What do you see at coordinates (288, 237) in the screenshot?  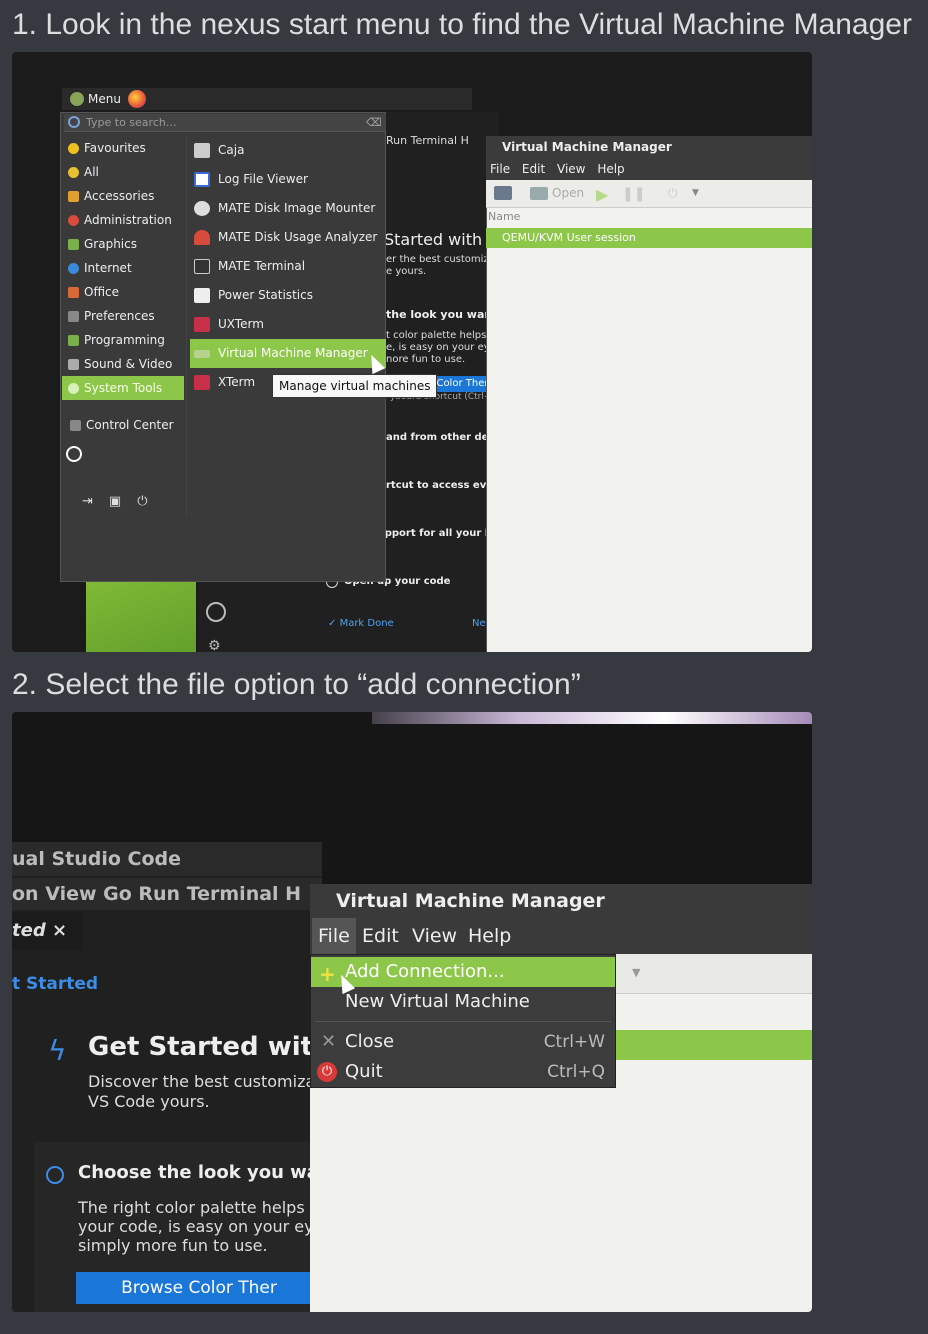 I see `app-disk-usage-analyzer: MATE Disk Usage Analyzer` at bounding box center [288, 237].